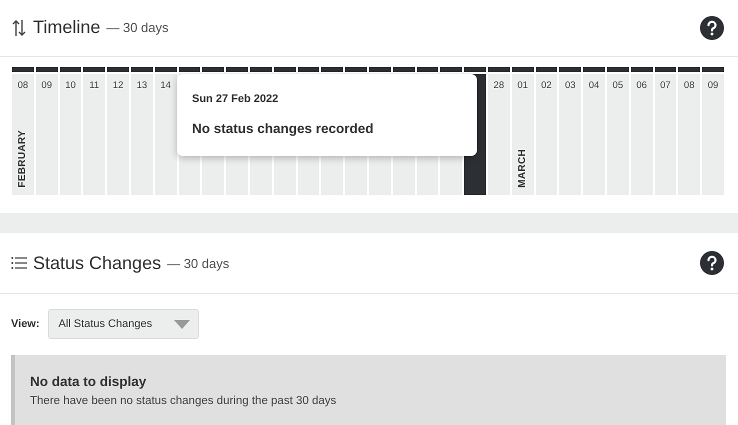 The width and height of the screenshot is (738, 425). What do you see at coordinates (283, 128) in the screenshot?
I see `tooltip-message: No status changes recorded` at bounding box center [283, 128].